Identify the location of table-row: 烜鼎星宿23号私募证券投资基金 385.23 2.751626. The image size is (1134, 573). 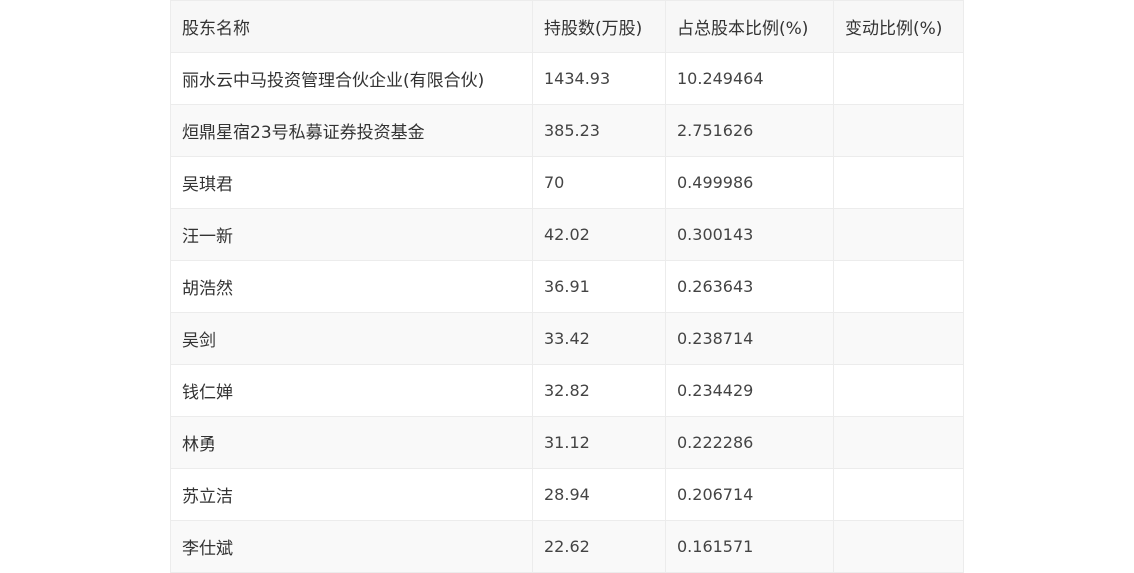
(567, 130).